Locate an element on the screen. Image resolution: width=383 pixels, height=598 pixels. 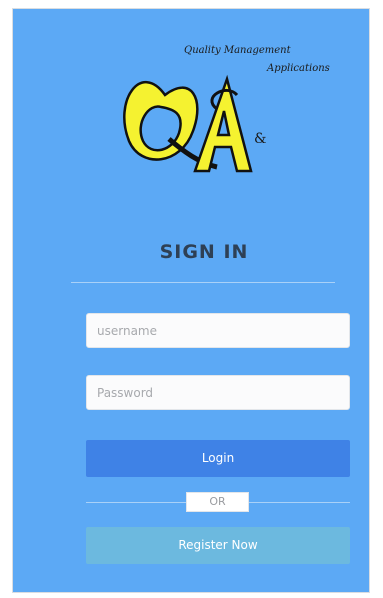
sign-in-heading: SIGN IN is located at coordinates (204, 252).